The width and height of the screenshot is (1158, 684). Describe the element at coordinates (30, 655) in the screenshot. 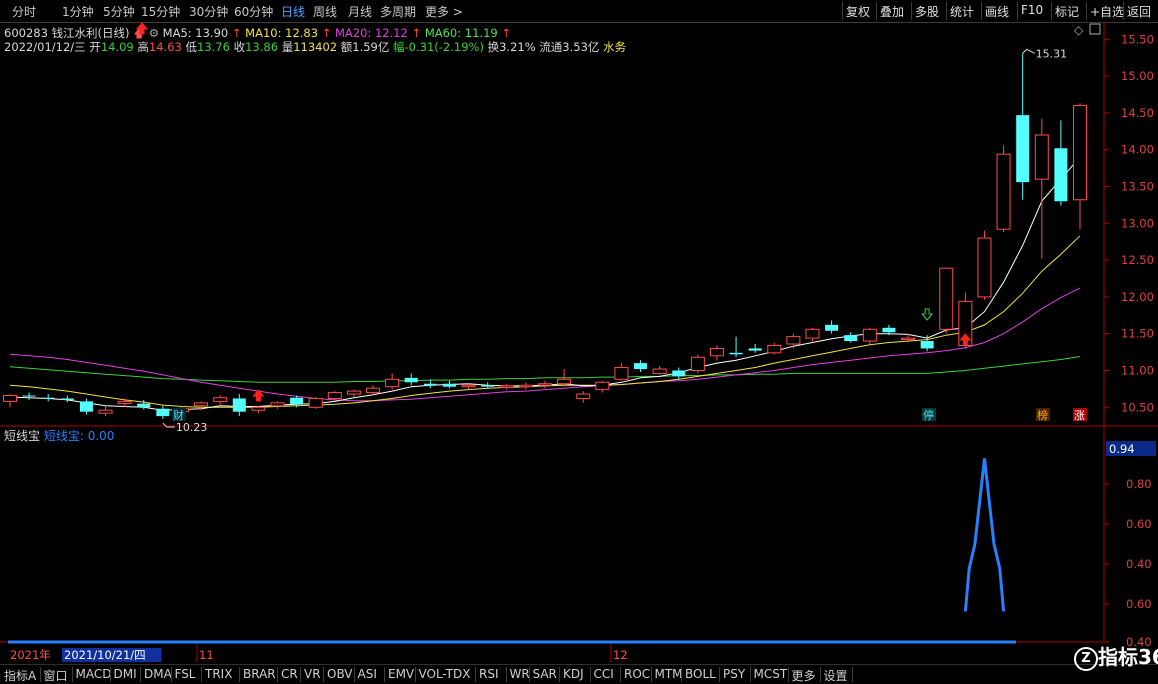

I see `time-year-label: 2021年` at that location.